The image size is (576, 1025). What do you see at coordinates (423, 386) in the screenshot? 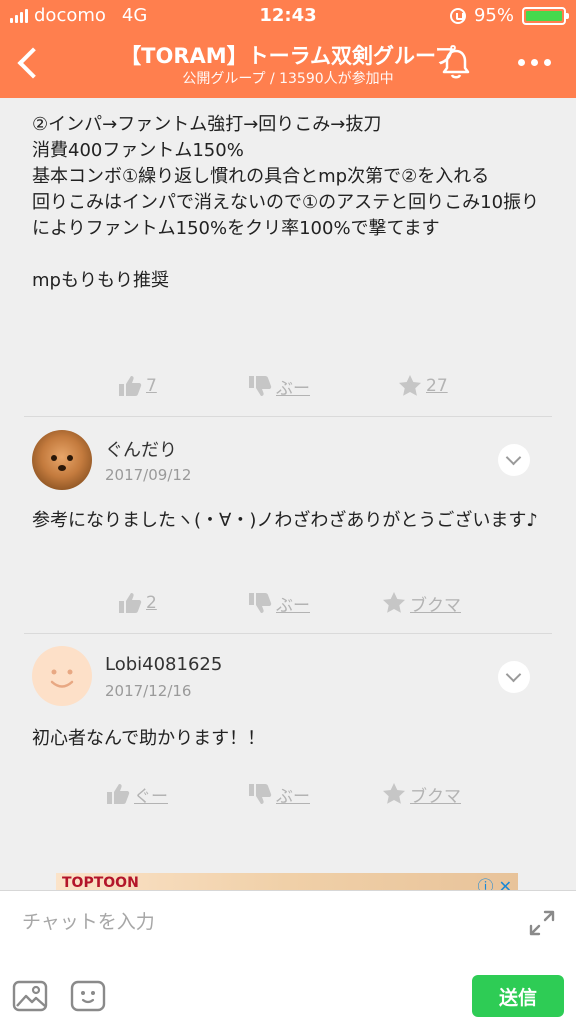
I see `bookmark-button: 27` at bounding box center [423, 386].